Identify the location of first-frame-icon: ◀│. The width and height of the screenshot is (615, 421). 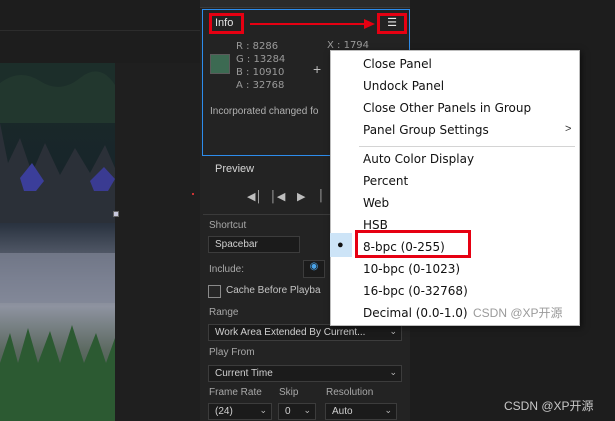
(254, 196).